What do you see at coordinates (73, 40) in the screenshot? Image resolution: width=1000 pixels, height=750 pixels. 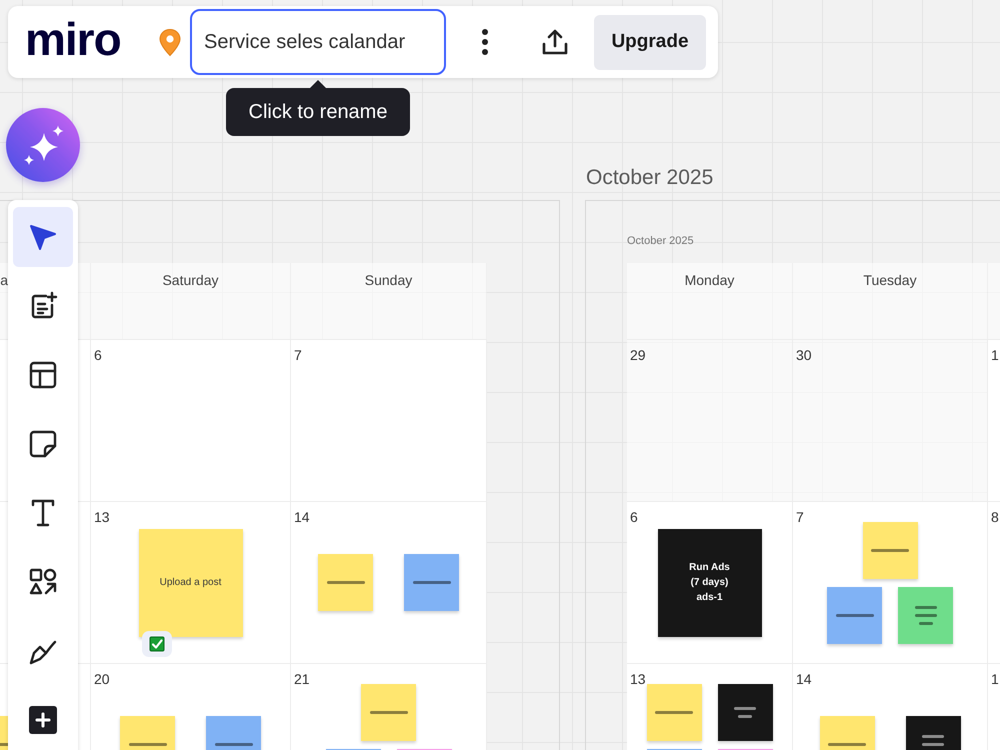 I see `logo: miro` at bounding box center [73, 40].